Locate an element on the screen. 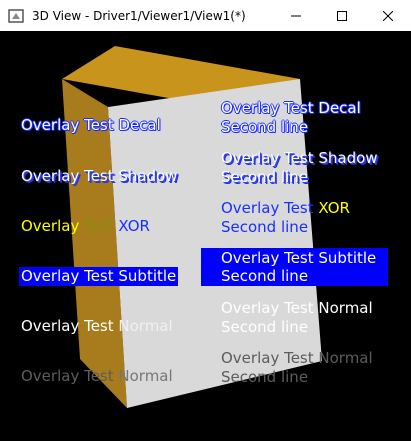  right-xor-line1: Overlay Test XOR is located at coordinates (285, 208).